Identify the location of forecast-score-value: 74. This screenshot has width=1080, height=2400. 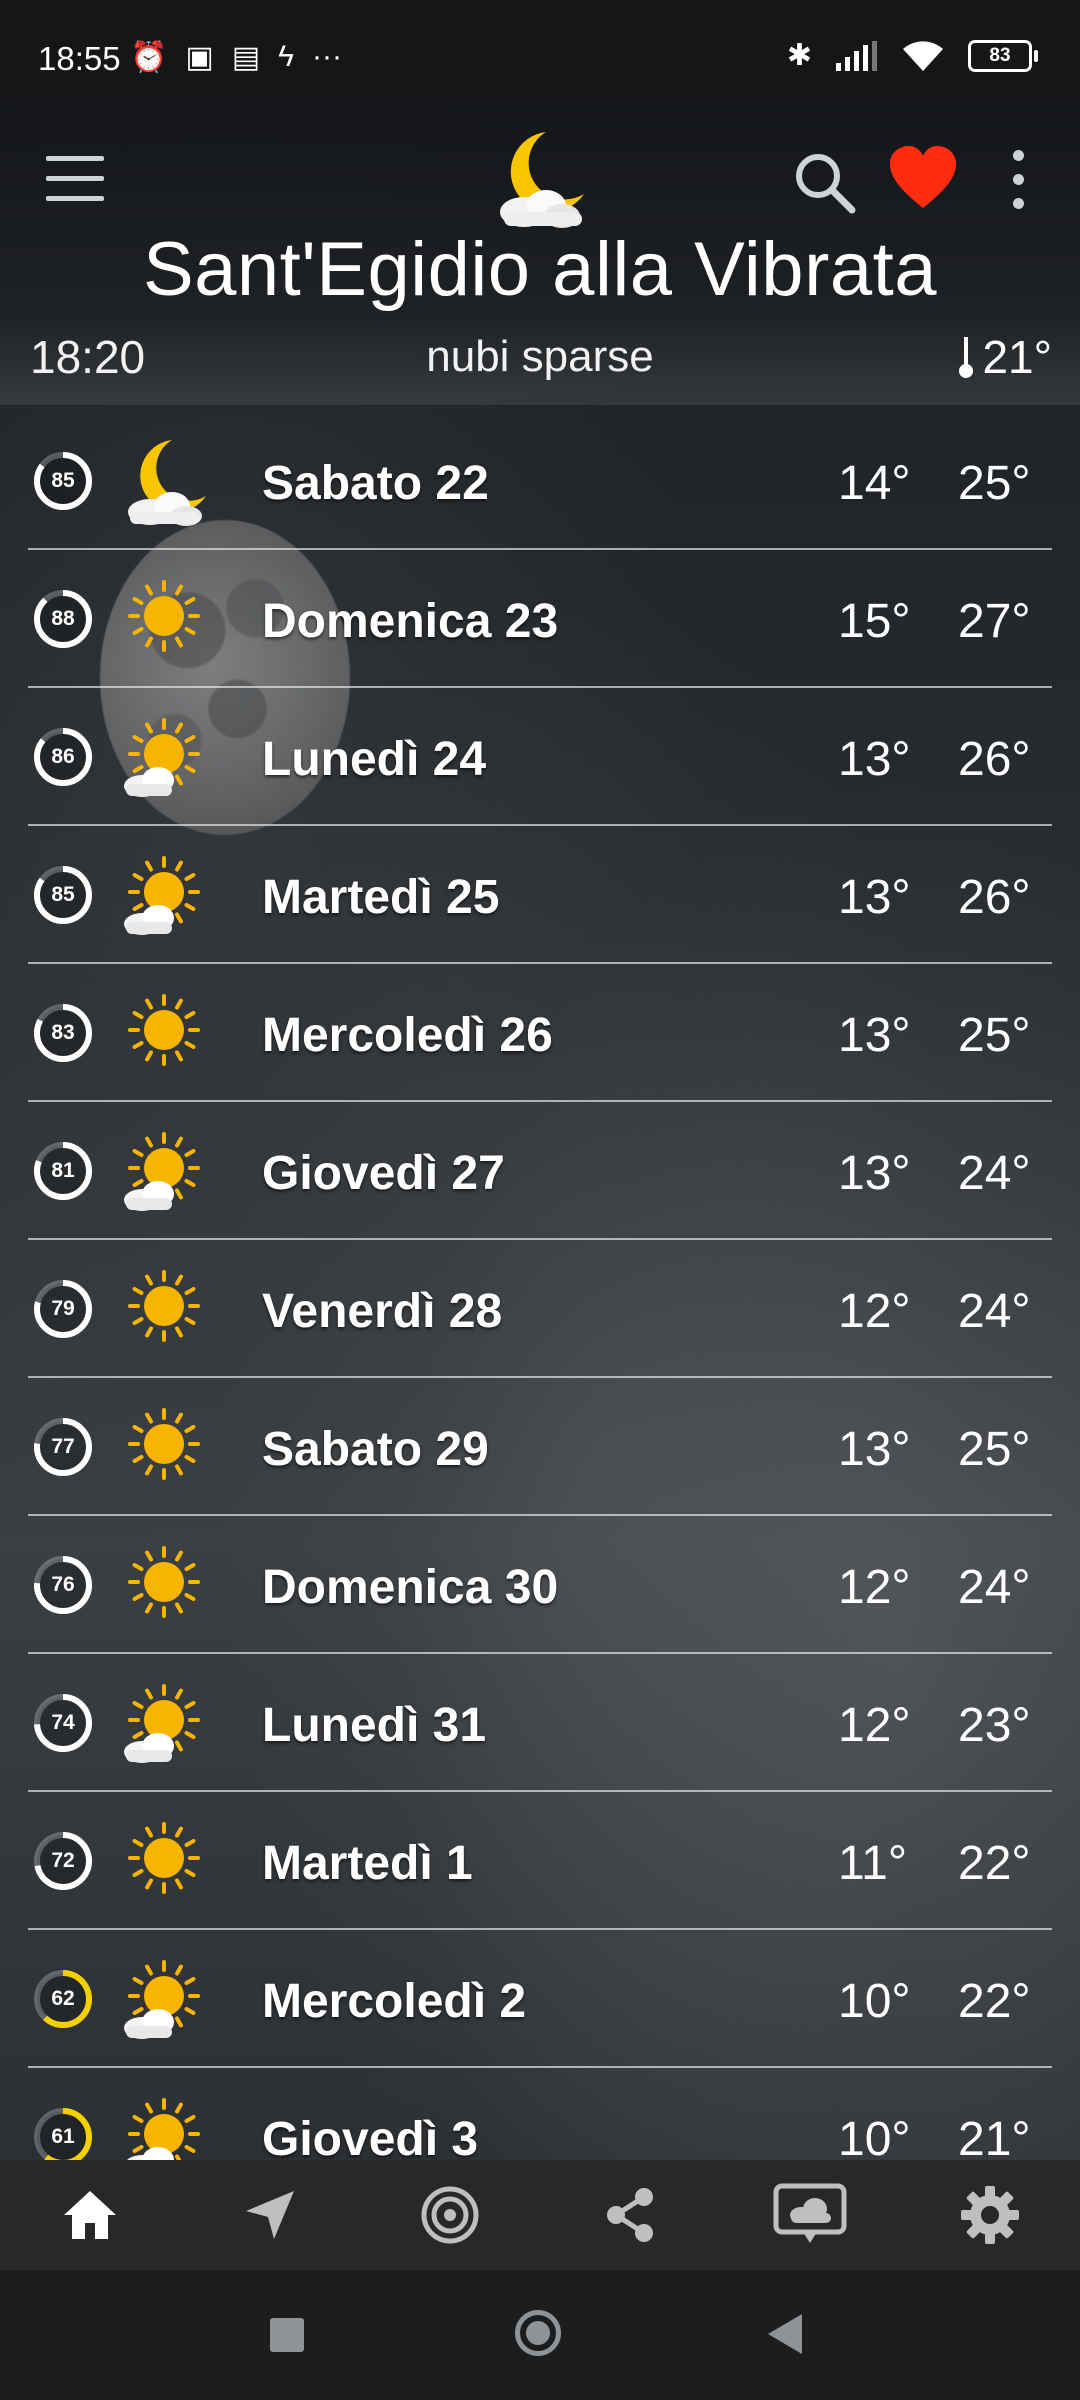
(63, 1722).